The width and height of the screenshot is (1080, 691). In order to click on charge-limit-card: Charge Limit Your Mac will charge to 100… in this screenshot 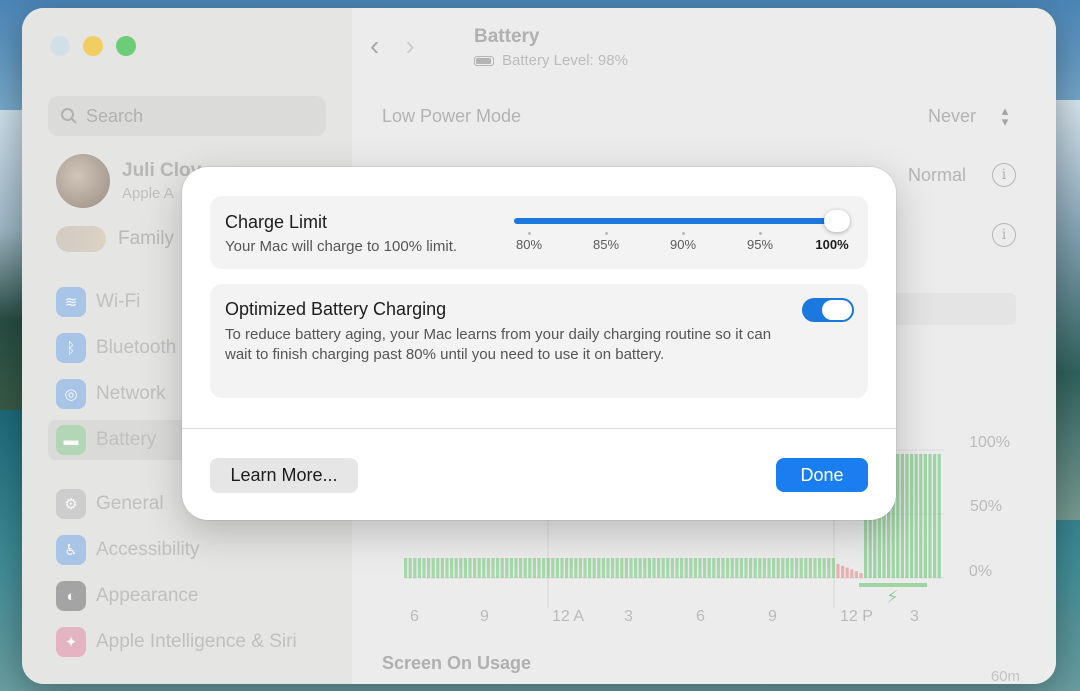, I will do `click(539, 232)`.